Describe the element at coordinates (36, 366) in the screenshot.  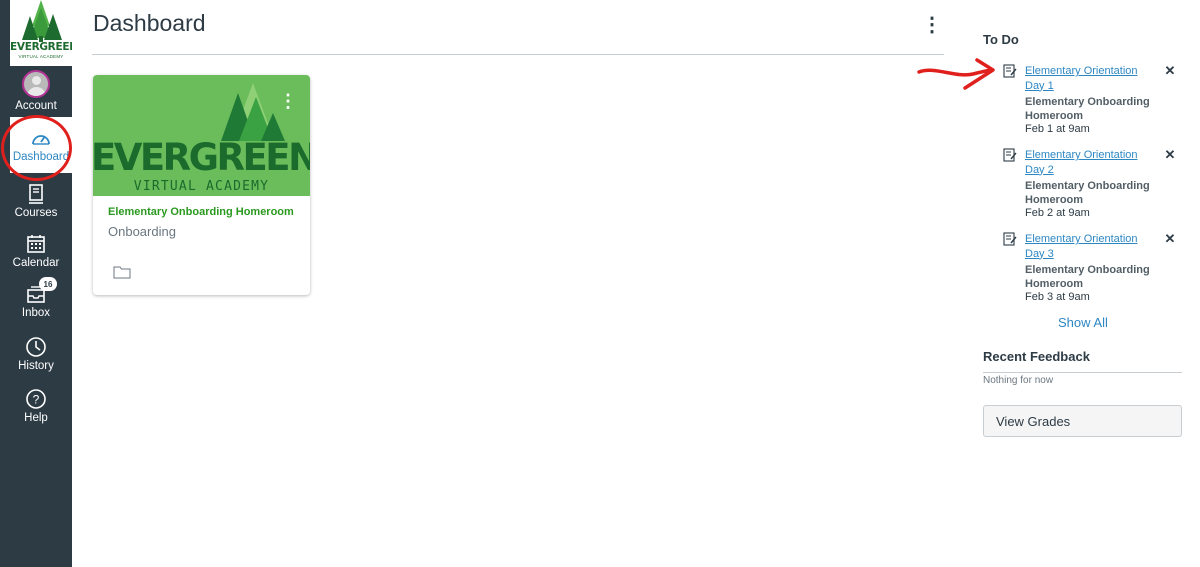
I see `nav-label-history: History` at that location.